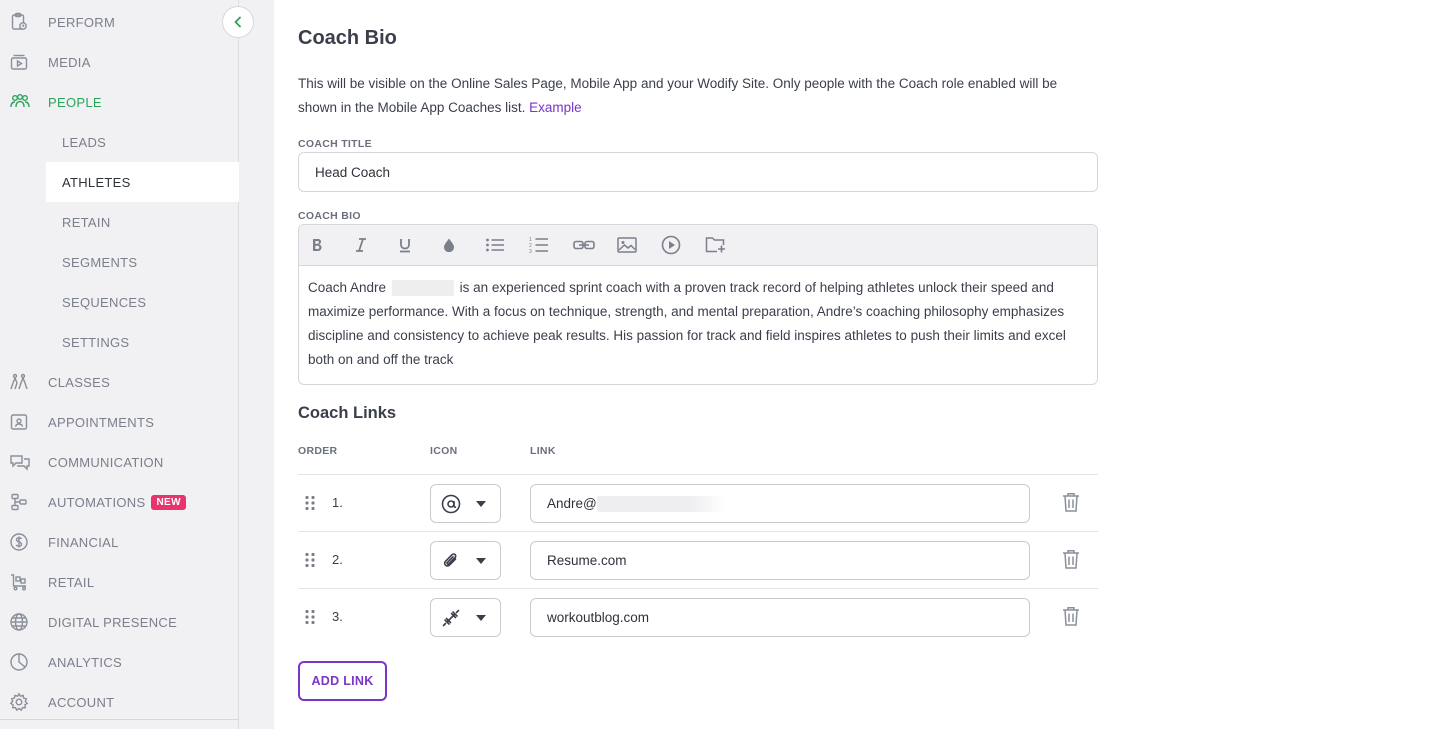  I want to click on link-input: workoutblog.com, so click(780, 617).